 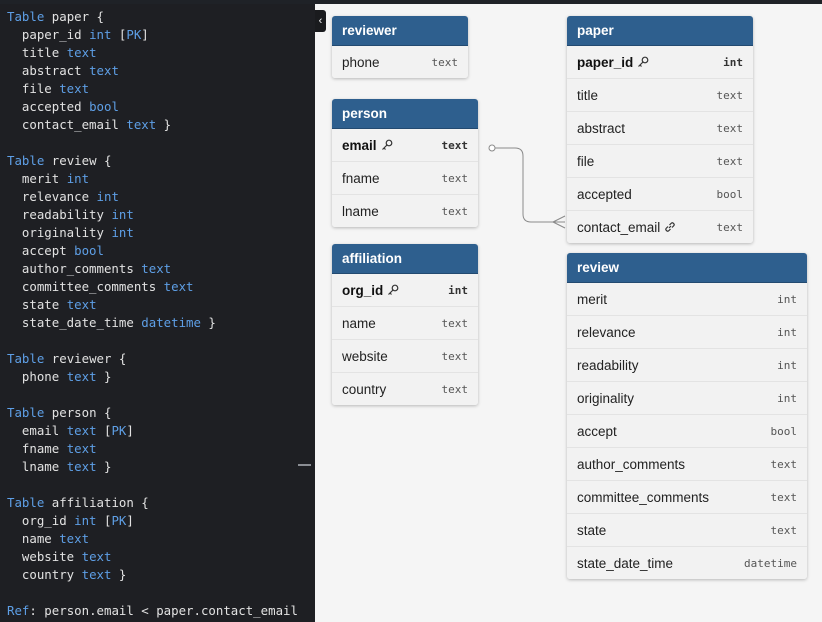 I want to click on field-row: state text, so click(x=687, y=530).